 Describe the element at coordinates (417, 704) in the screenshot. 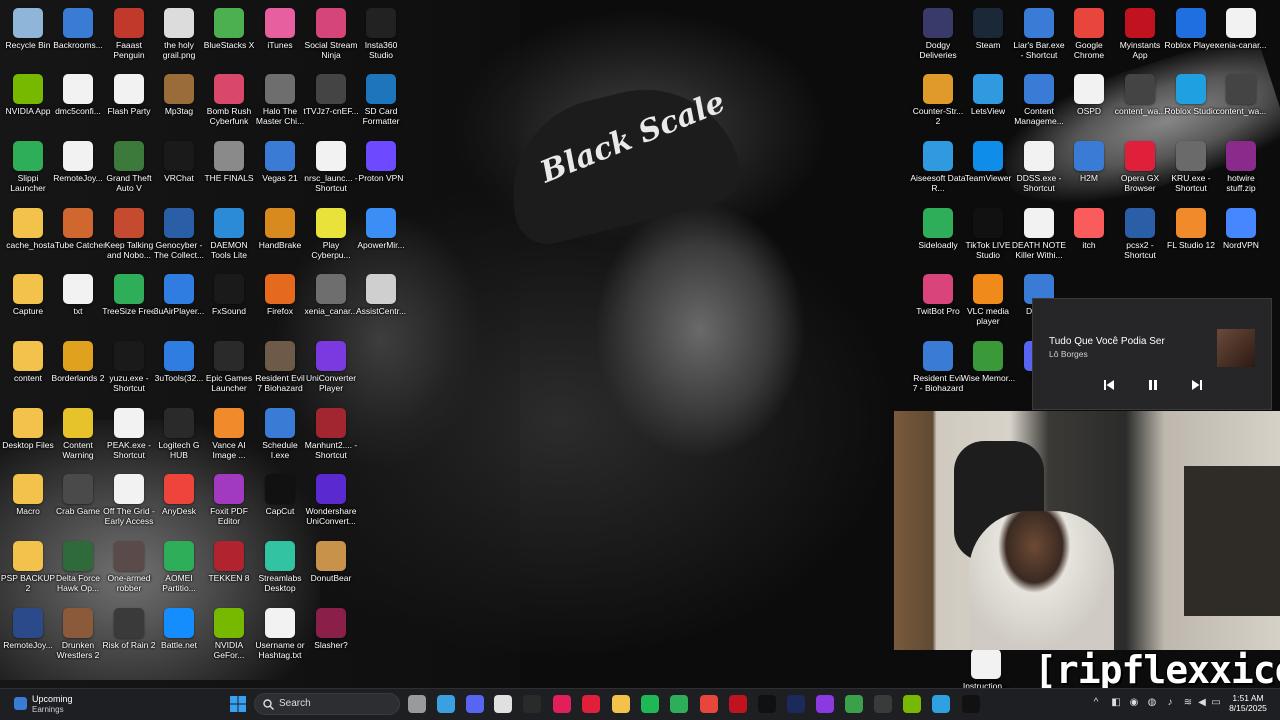

I see `task-view-icon` at that location.